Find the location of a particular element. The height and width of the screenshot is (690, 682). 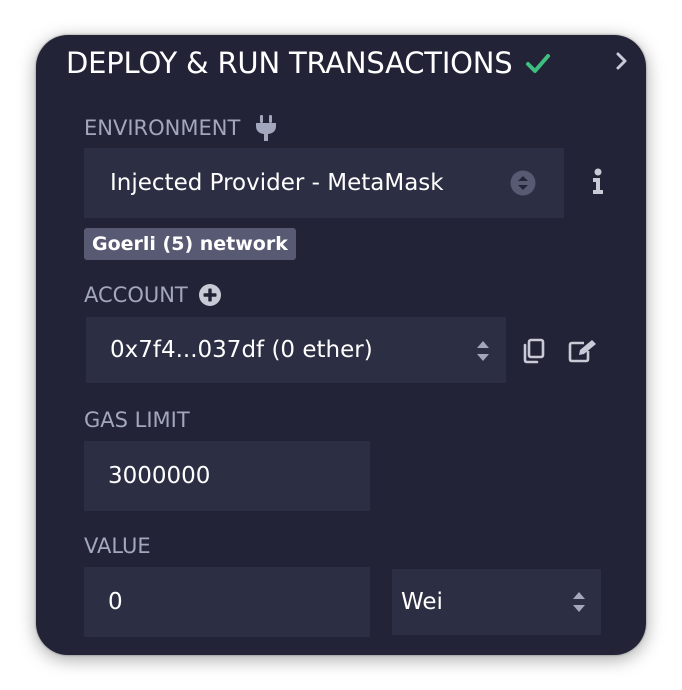

value-label: VALUE is located at coordinates (117, 546).